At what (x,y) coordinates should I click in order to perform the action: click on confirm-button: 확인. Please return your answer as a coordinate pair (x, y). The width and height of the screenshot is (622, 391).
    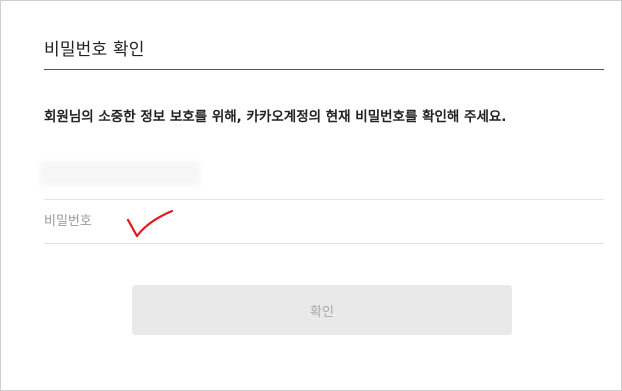
    Looking at the image, I should click on (322, 310).